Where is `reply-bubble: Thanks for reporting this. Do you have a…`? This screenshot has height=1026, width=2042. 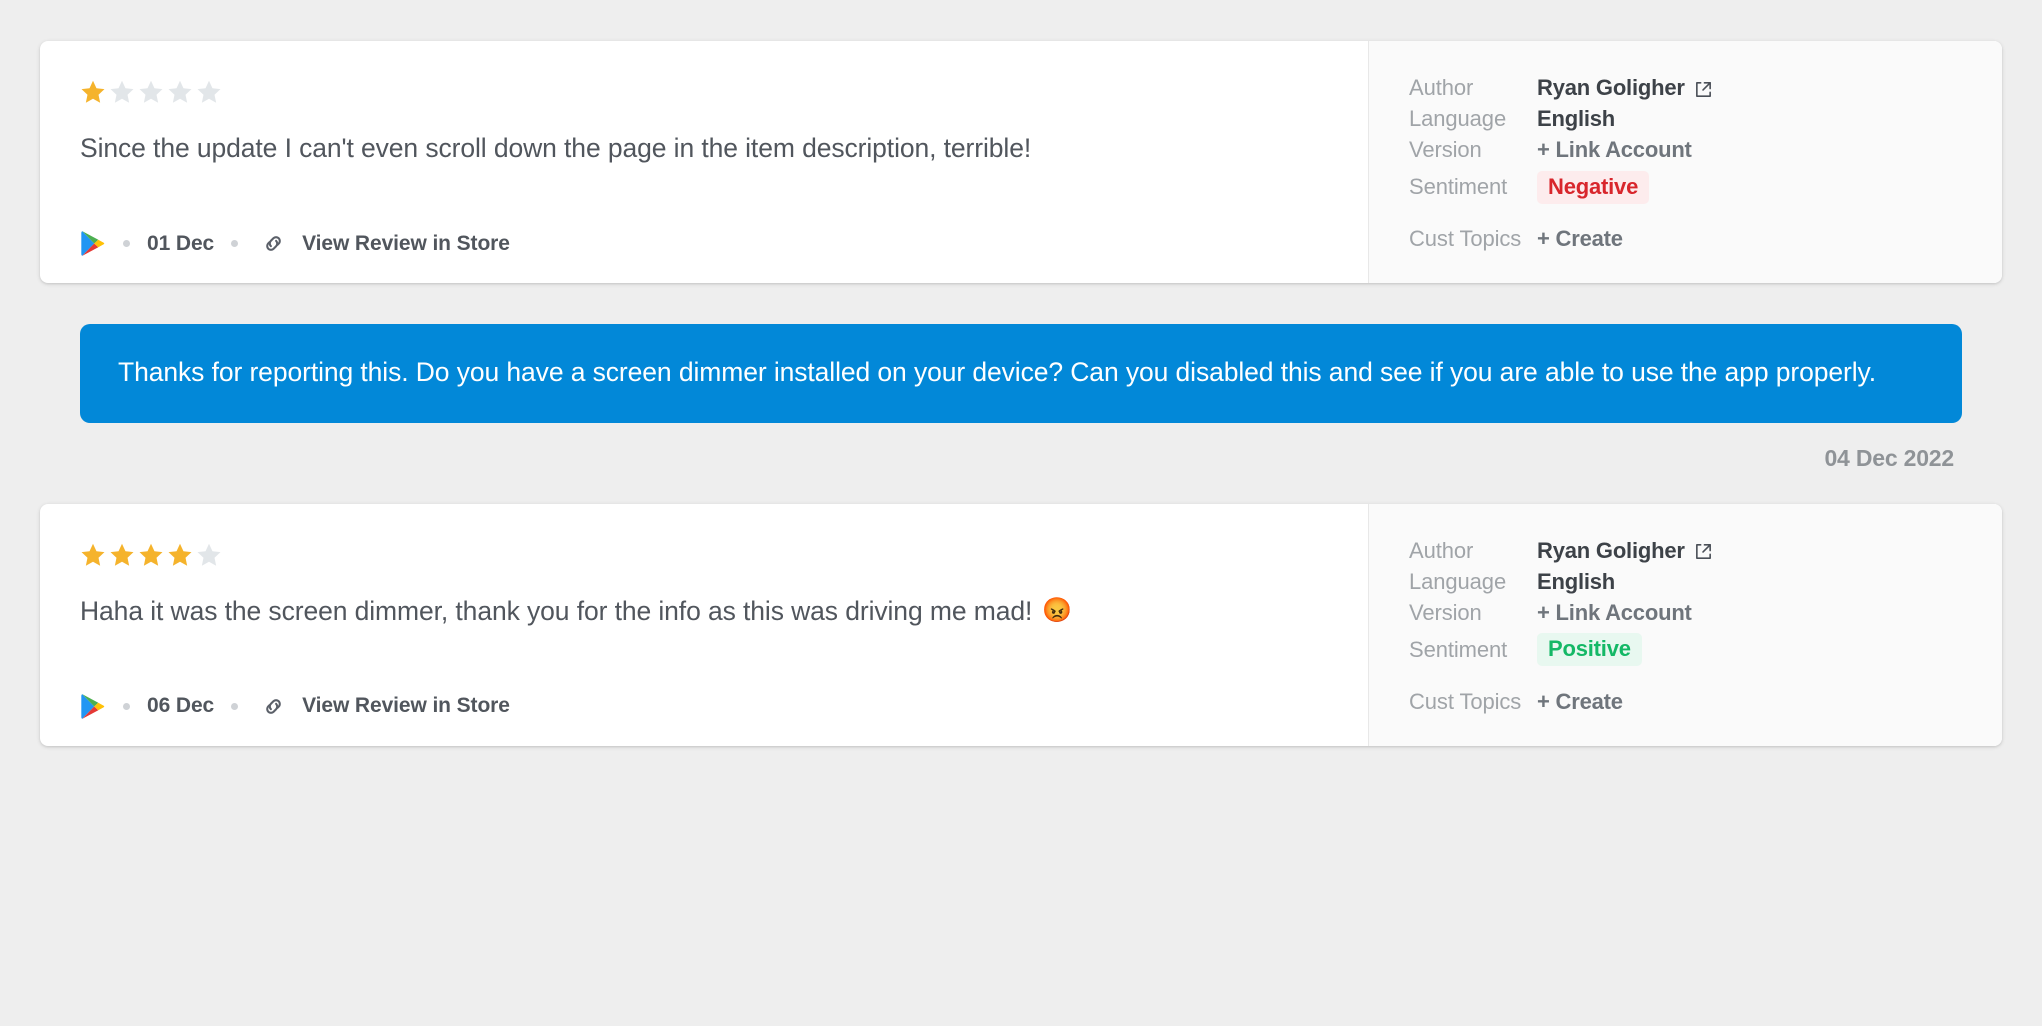 reply-bubble: Thanks for reporting this. Do you have a… is located at coordinates (1021, 373).